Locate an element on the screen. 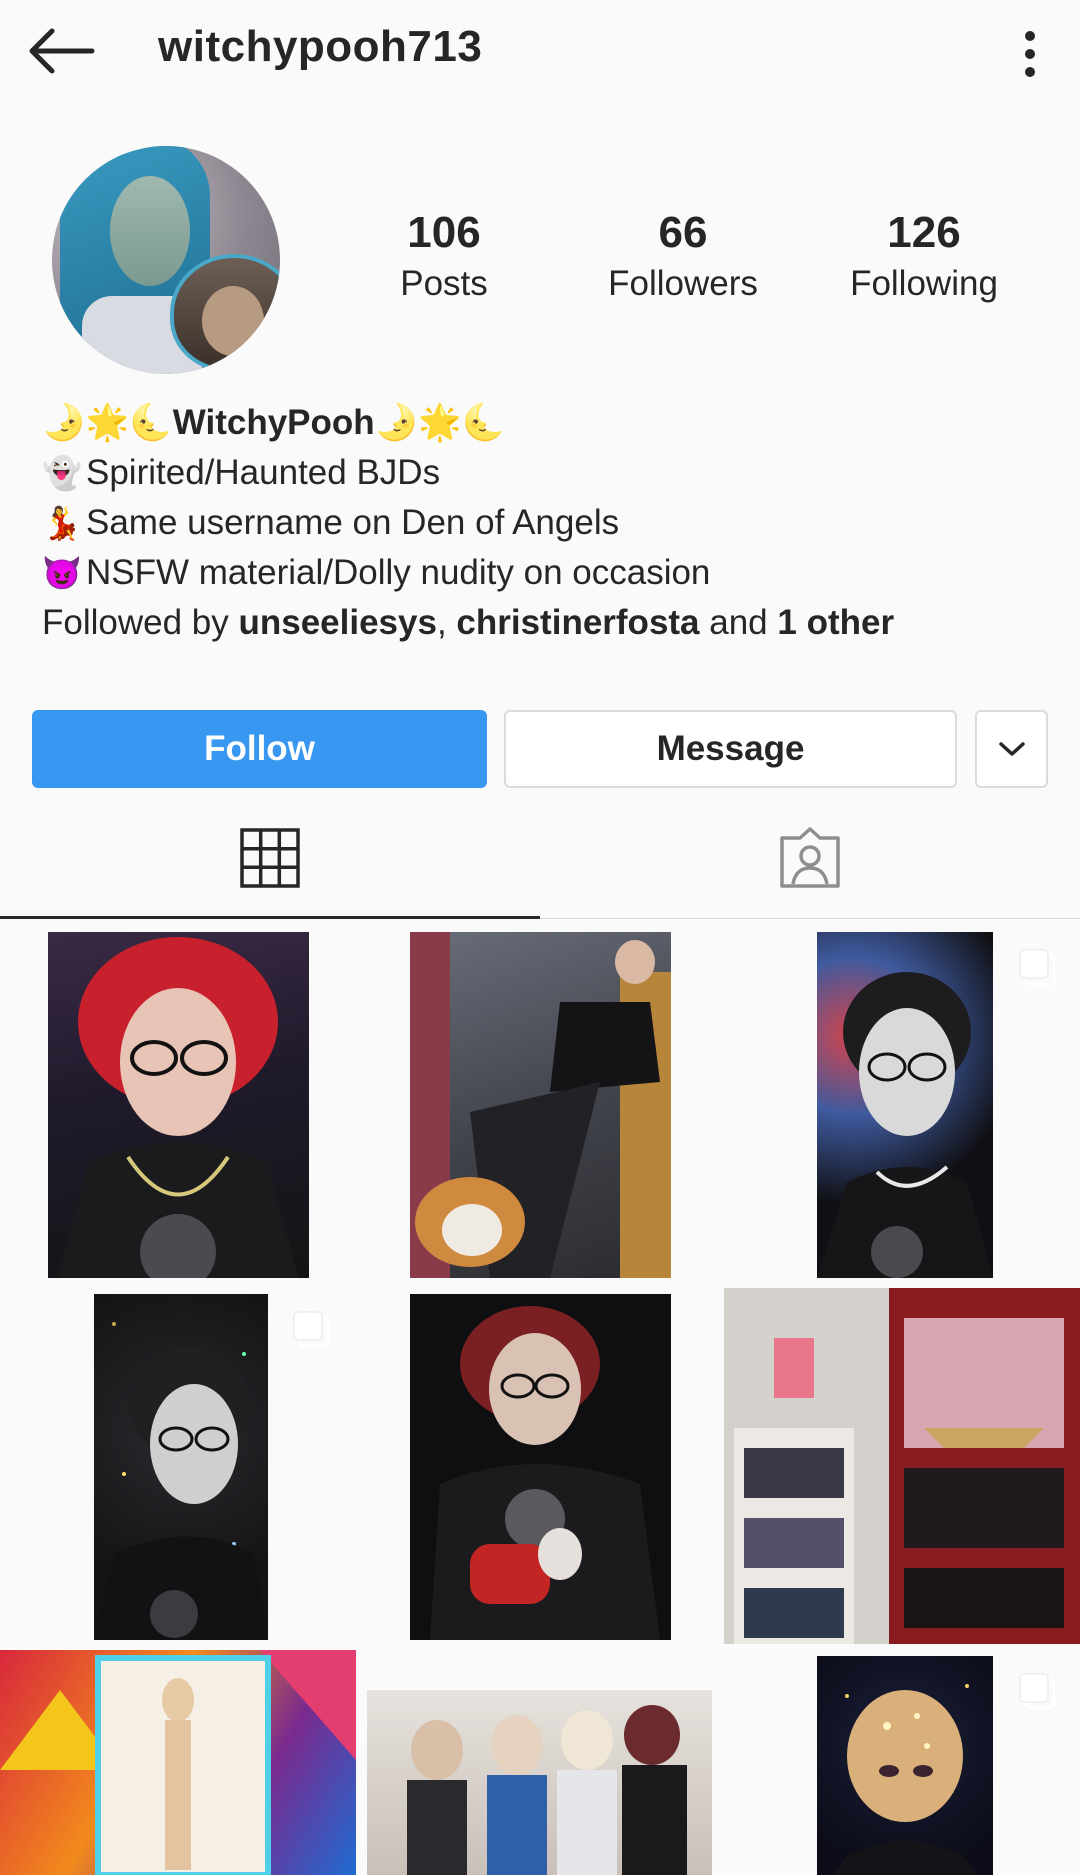 This screenshot has width=1080, height=1875. followed-by-prefix: Followed by is located at coordinates (140, 622).